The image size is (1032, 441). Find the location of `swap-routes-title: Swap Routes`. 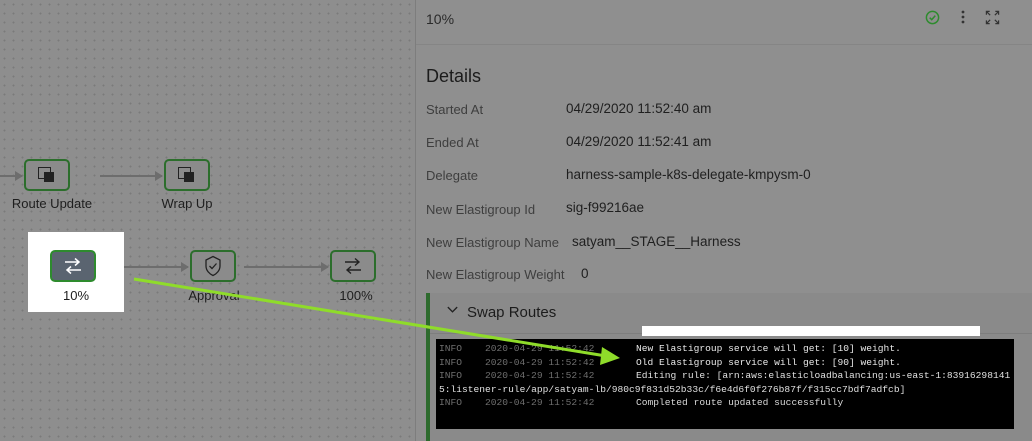

swap-routes-title: Swap Routes is located at coordinates (512, 312).